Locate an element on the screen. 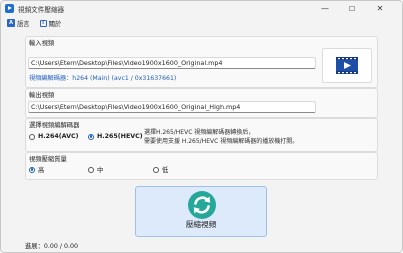  menu-item-language-label: 語言 is located at coordinates (23, 24).